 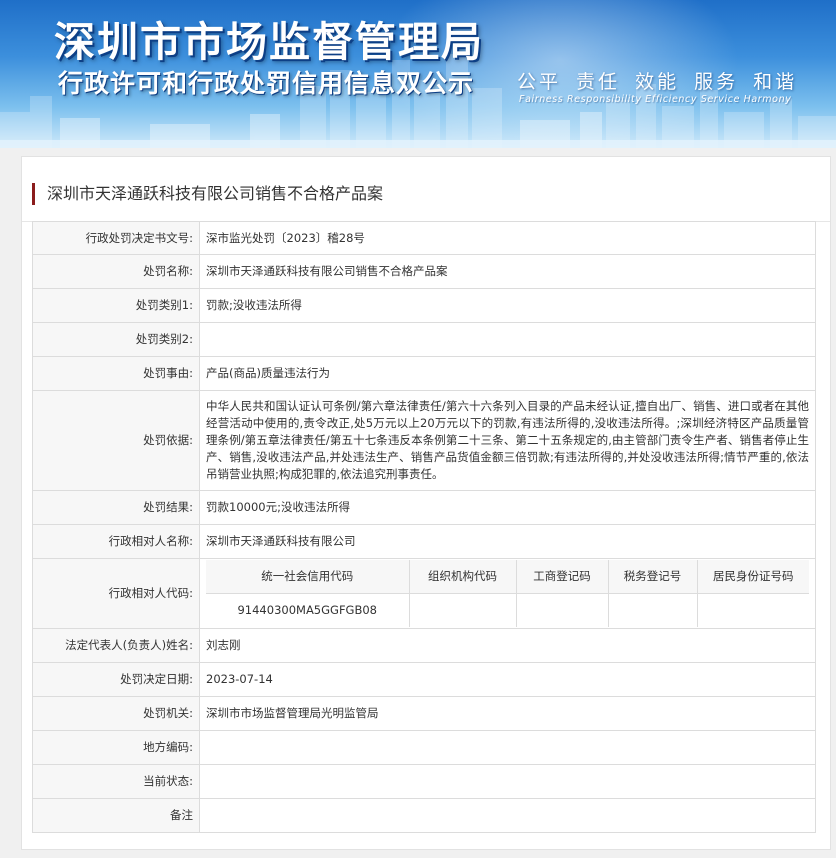 I want to click on row-reason: 处罚事由: 产品(商品)质量违法行为, so click(x=424, y=373).